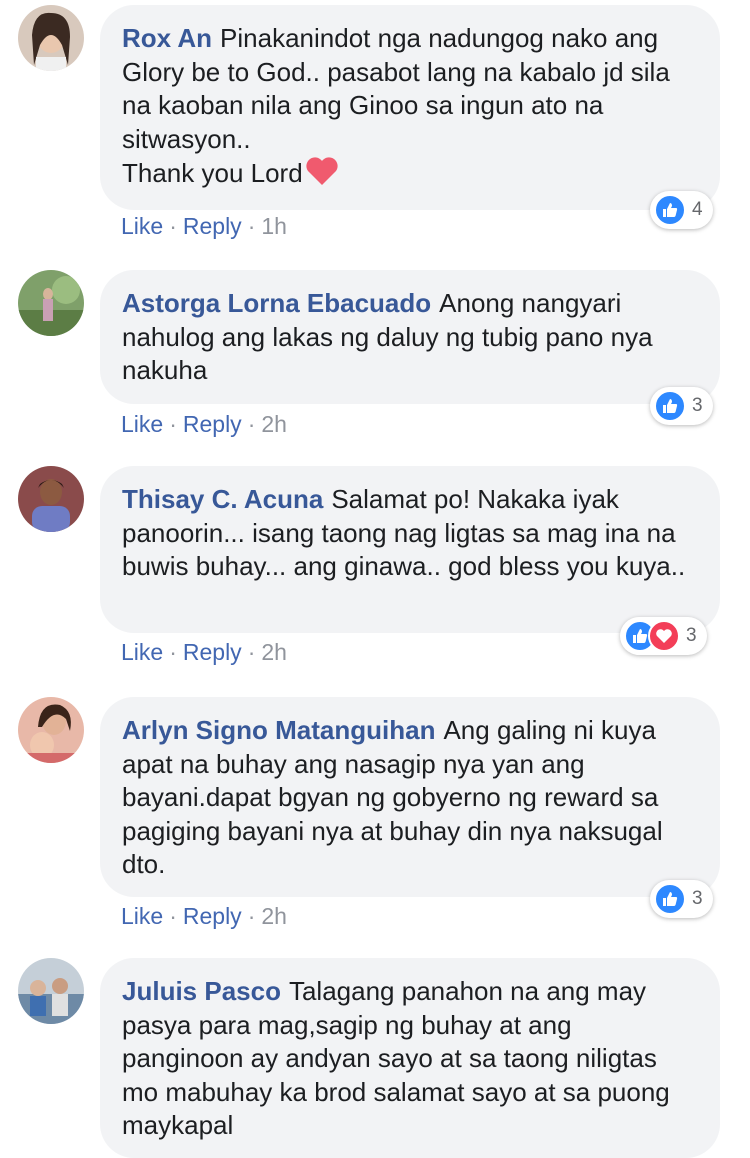 This screenshot has height=1158, width=750. Describe the element at coordinates (274, 226) in the screenshot. I see `timestamp: 1h` at that location.